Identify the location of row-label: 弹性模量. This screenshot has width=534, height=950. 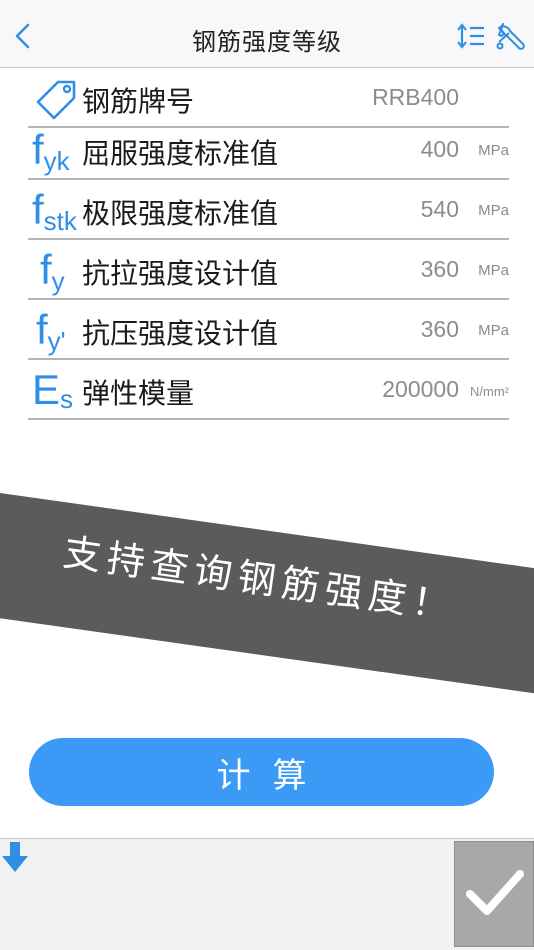
(138, 393).